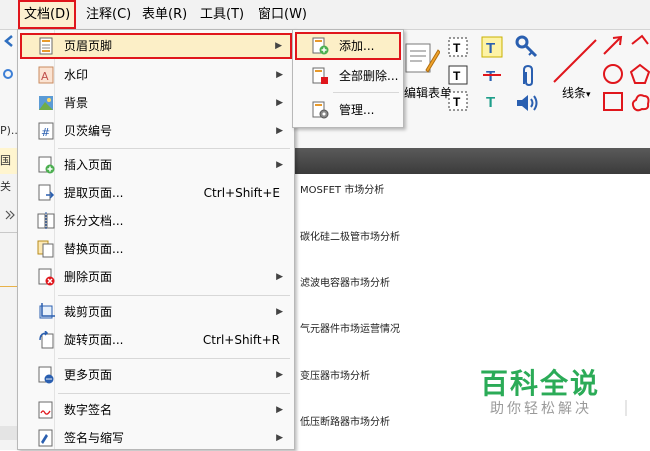 The height and width of the screenshot is (451, 650). What do you see at coordinates (222, 14) in the screenshot?
I see `menu-tools: 工具(T)` at bounding box center [222, 14].